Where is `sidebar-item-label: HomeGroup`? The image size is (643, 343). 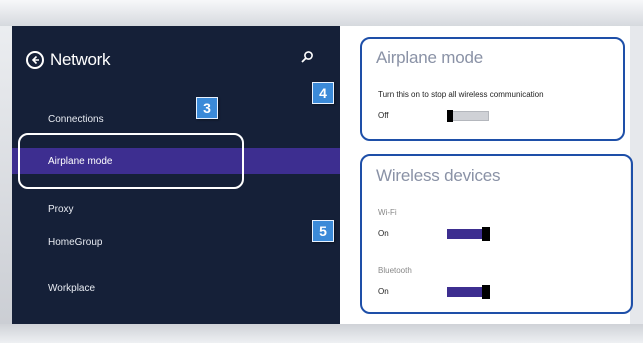 sidebar-item-label: HomeGroup is located at coordinates (75, 242).